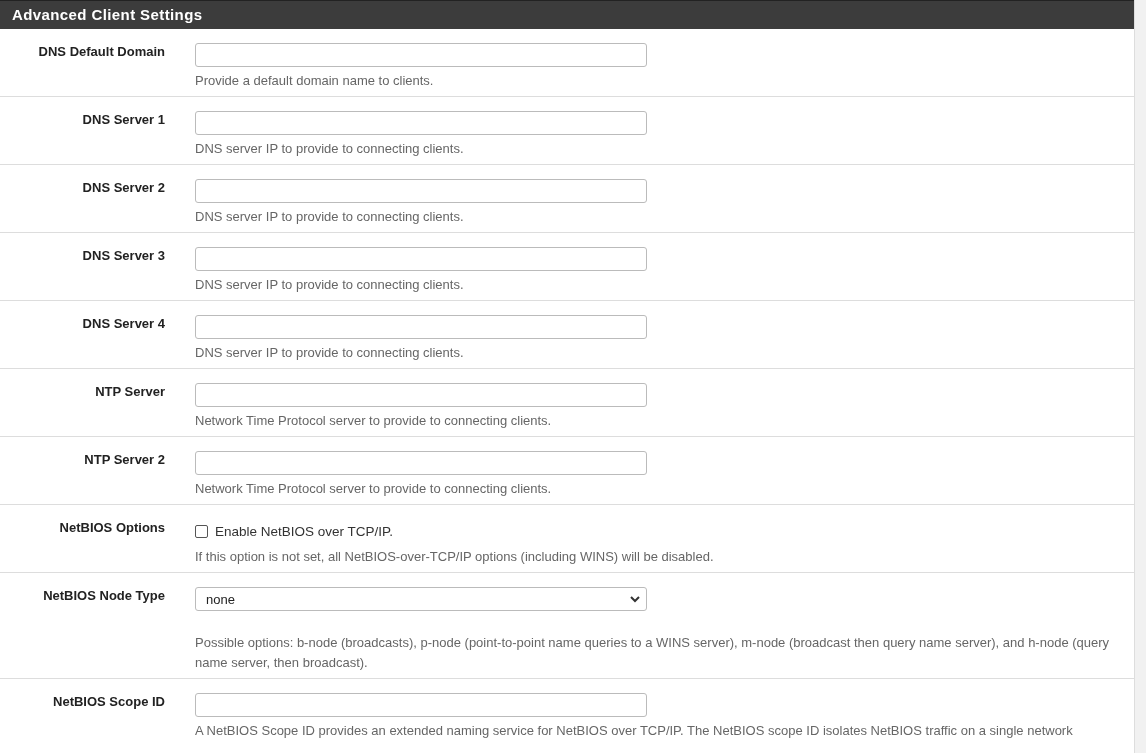 The width and height of the screenshot is (1146, 753). Describe the element at coordinates (634, 731) in the screenshot. I see `help-text: A NetBIOS Scope ID provides an extended naming service for NetBIOS over TCP/IP. The NetBIOS scope ID isolates NetBIOS traffic on a single network` at that location.